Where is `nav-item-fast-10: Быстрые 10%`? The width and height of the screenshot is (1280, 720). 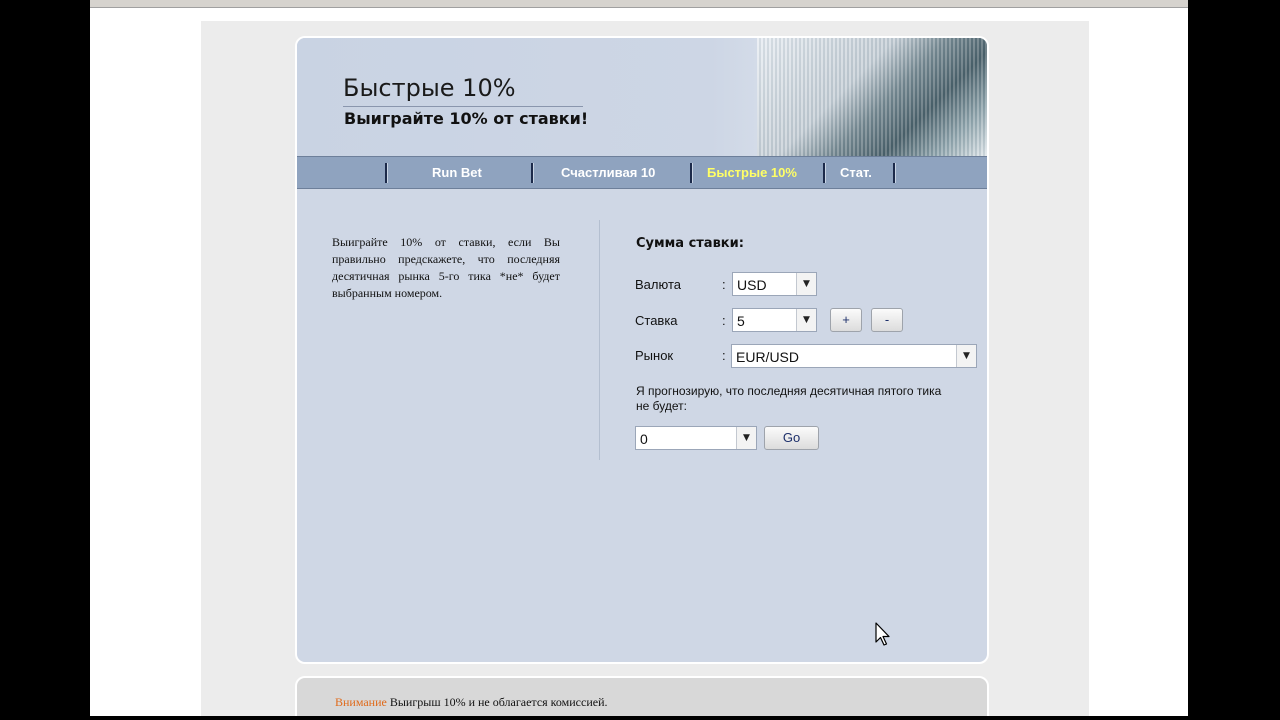
nav-item-fast-10: Быстрые 10% is located at coordinates (752, 172).